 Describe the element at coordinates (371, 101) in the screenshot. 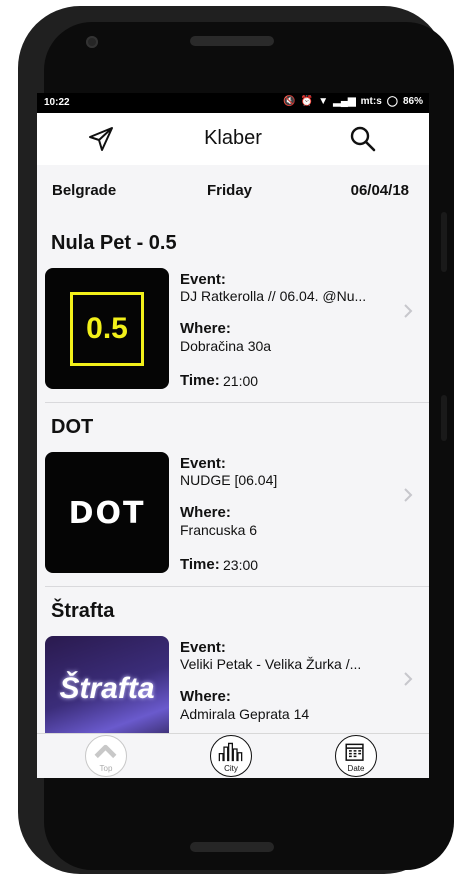

I see `status-carrier: mt:s` at that location.